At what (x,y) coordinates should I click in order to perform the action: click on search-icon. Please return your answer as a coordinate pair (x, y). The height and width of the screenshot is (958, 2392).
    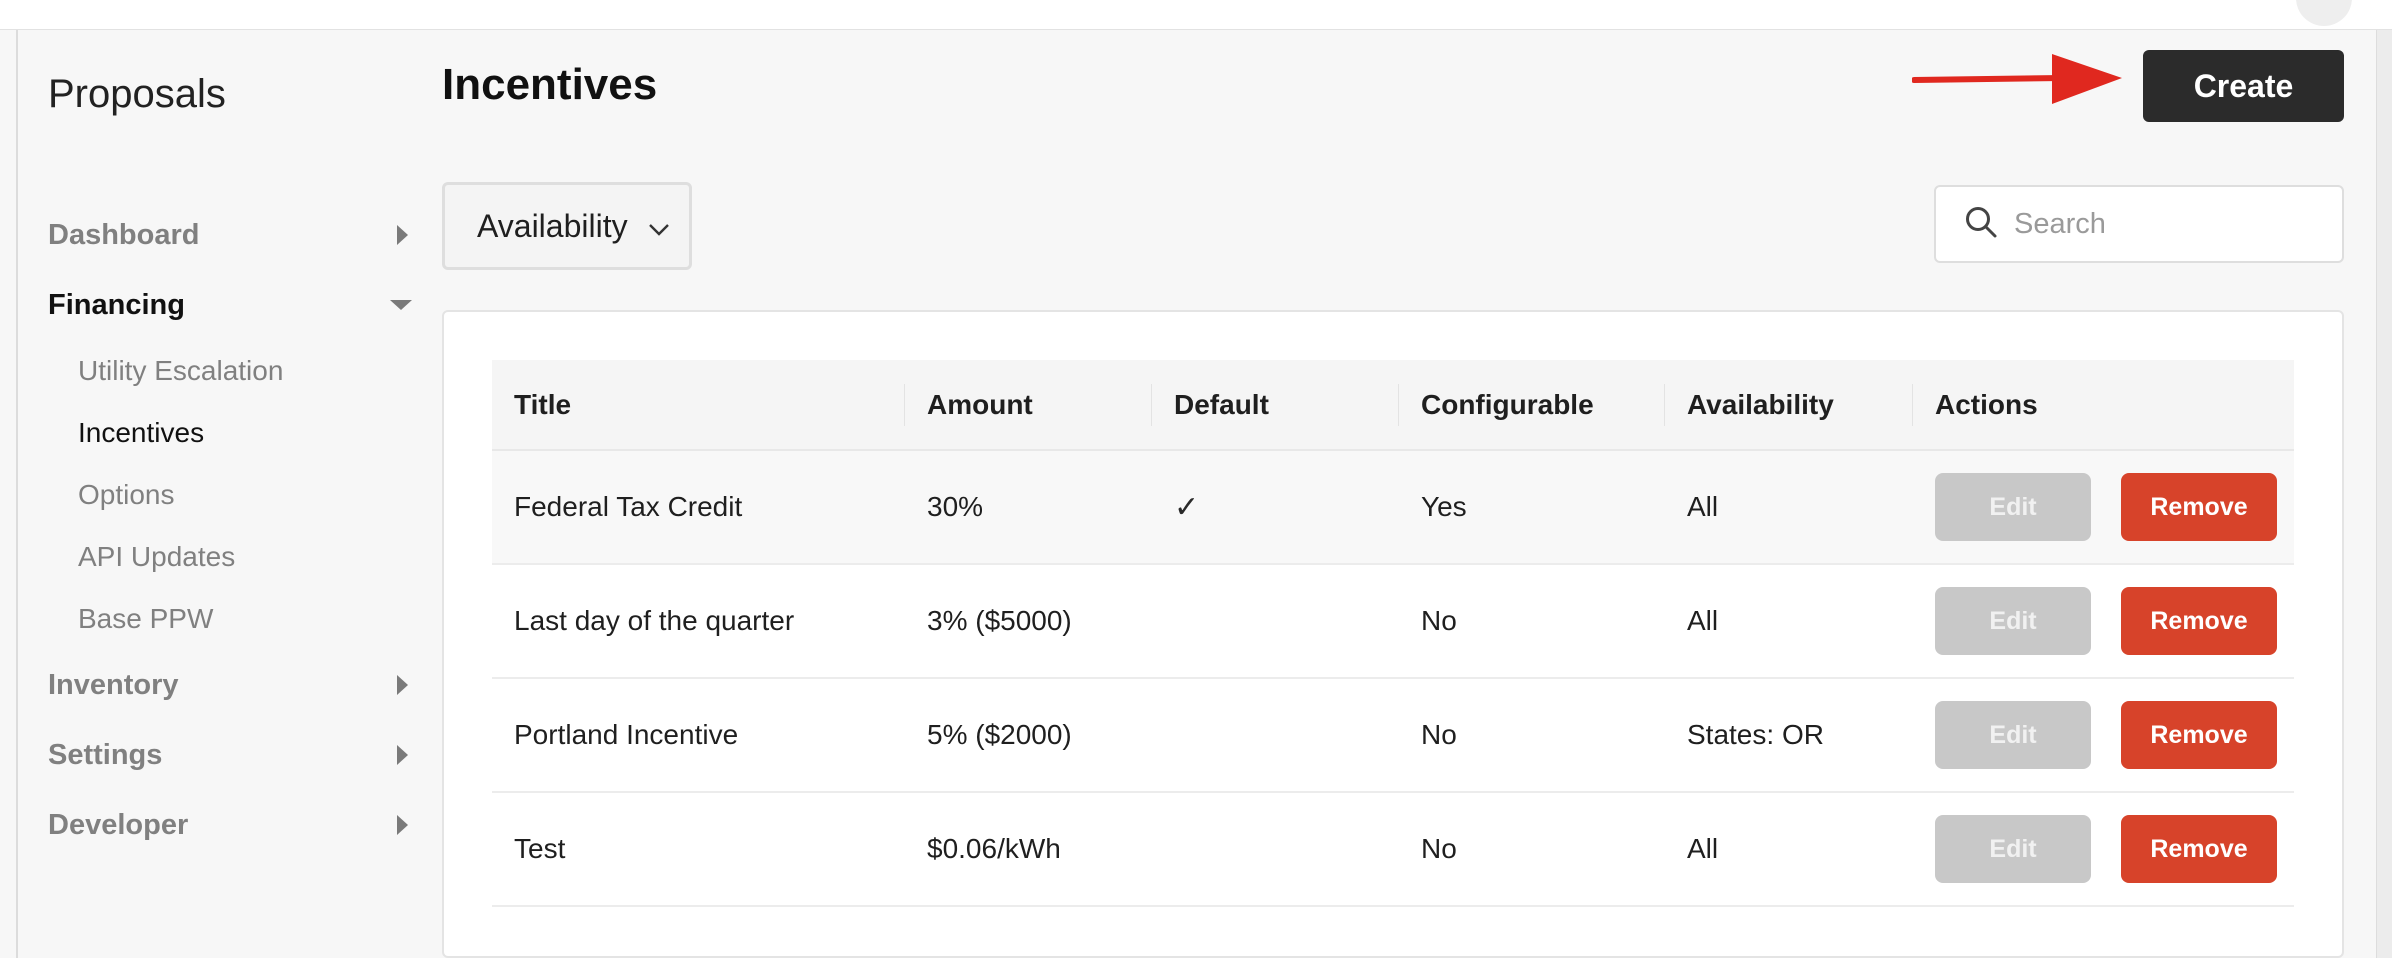
    Looking at the image, I should click on (1981, 224).